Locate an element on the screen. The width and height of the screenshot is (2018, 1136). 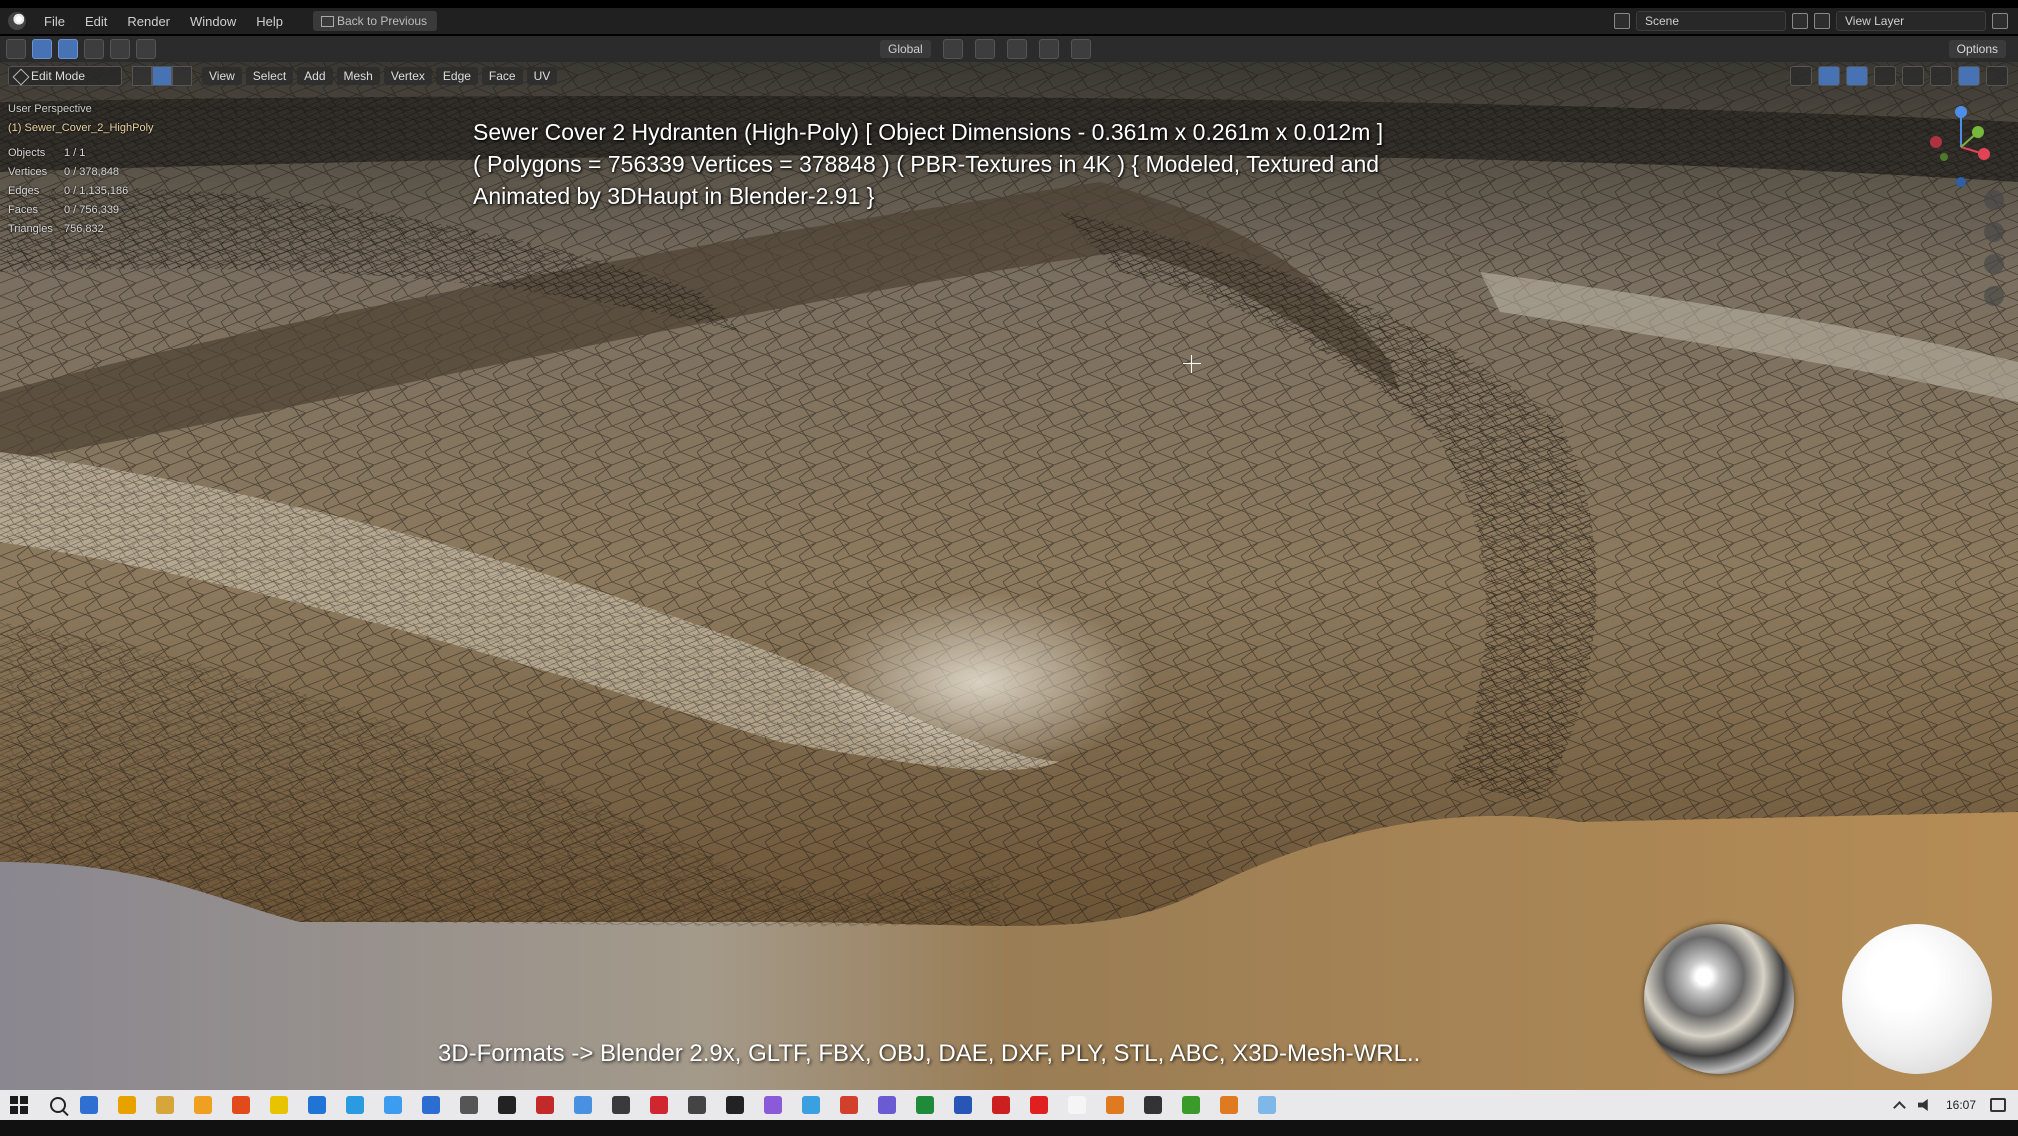
neg-z-axis-icon is located at coordinates (1961, 182).